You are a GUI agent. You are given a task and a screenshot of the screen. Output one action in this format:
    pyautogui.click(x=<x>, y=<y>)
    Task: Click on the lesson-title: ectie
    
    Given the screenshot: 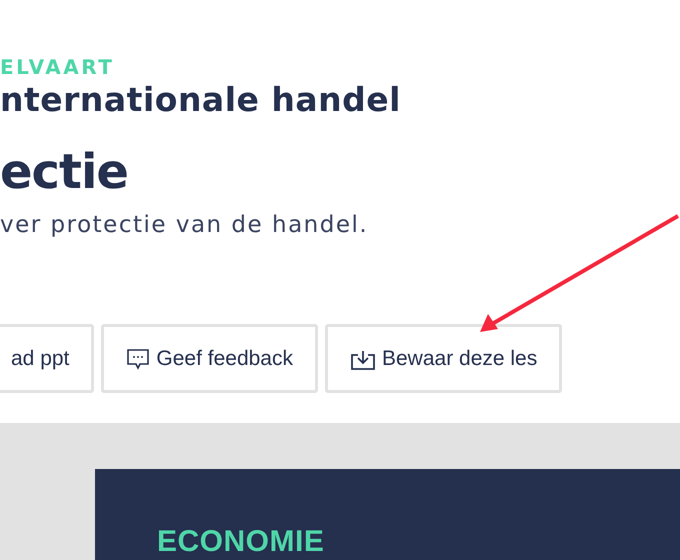 What is the action you would take?
    pyautogui.click(x=64, y=172)
    